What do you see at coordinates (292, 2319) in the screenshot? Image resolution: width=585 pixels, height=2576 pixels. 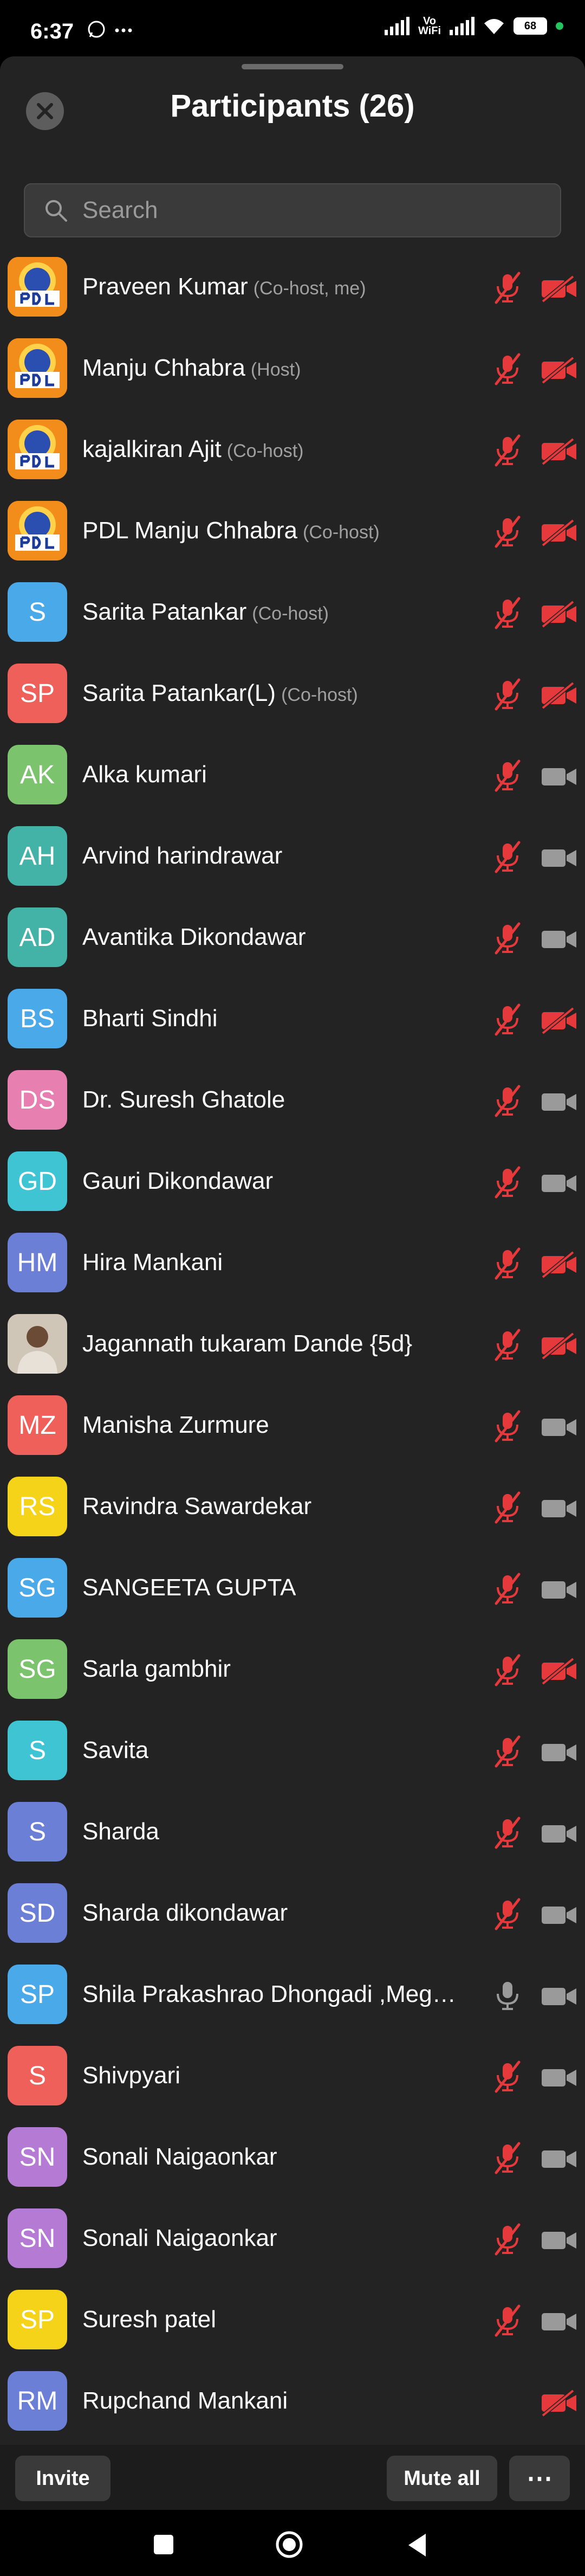 I see `participant-row: SP Suresh patel` at bounding box center [292, 2319].